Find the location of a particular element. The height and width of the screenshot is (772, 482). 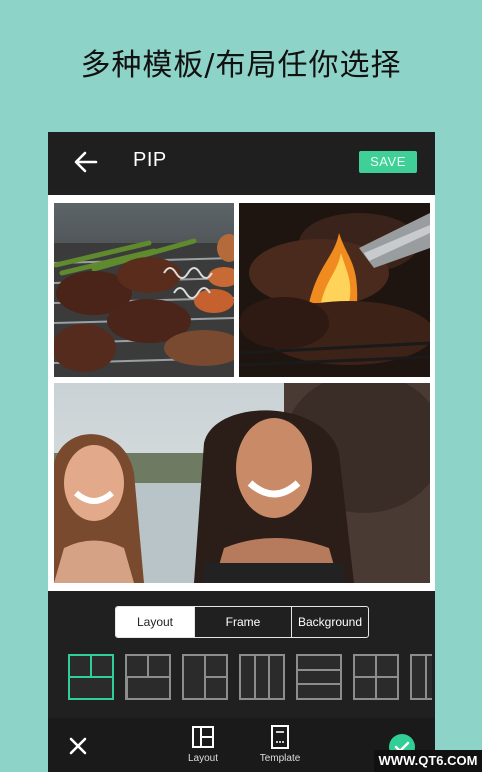

layout-option-1left-2right is located at coordinates (205, 677).